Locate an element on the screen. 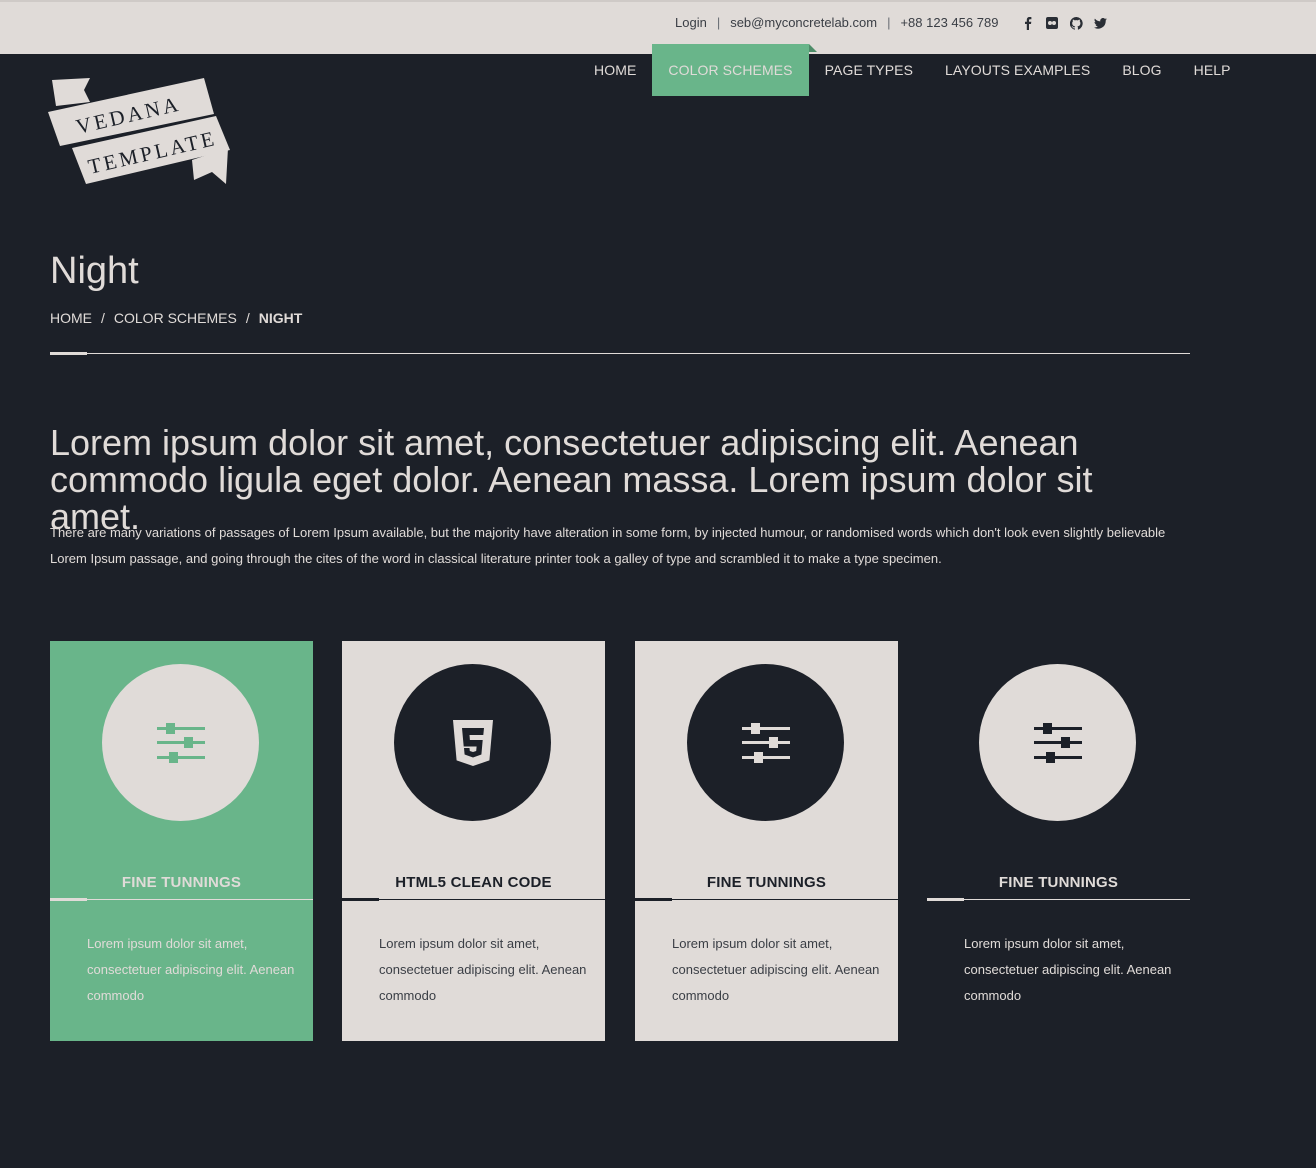 This screenshot has height=1168, width=1316. breadcrumb: HOME / COLOR SCHEMES / NIGHT is located at coordinates (176, 318).